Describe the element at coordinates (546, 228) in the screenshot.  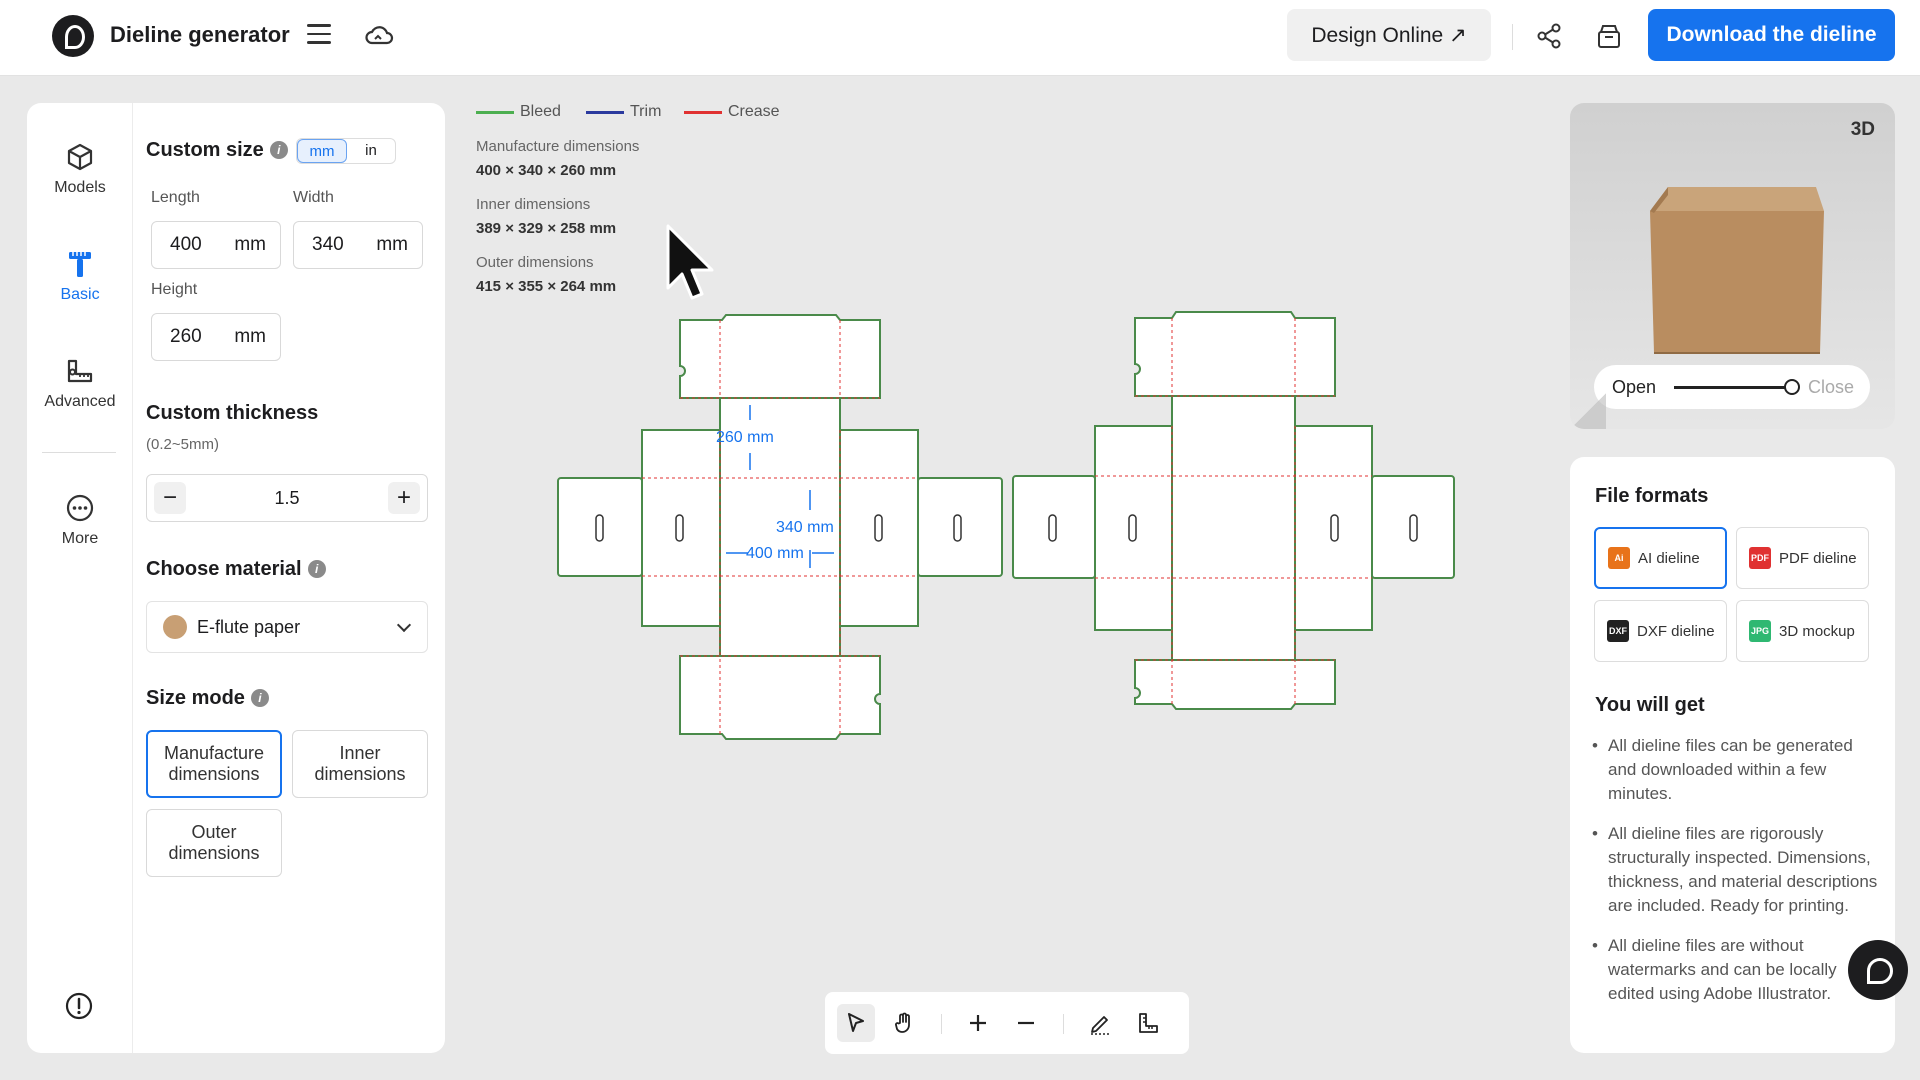
I see `inner-dimensions-value: 389 × 329 × 258 mm` at that location.